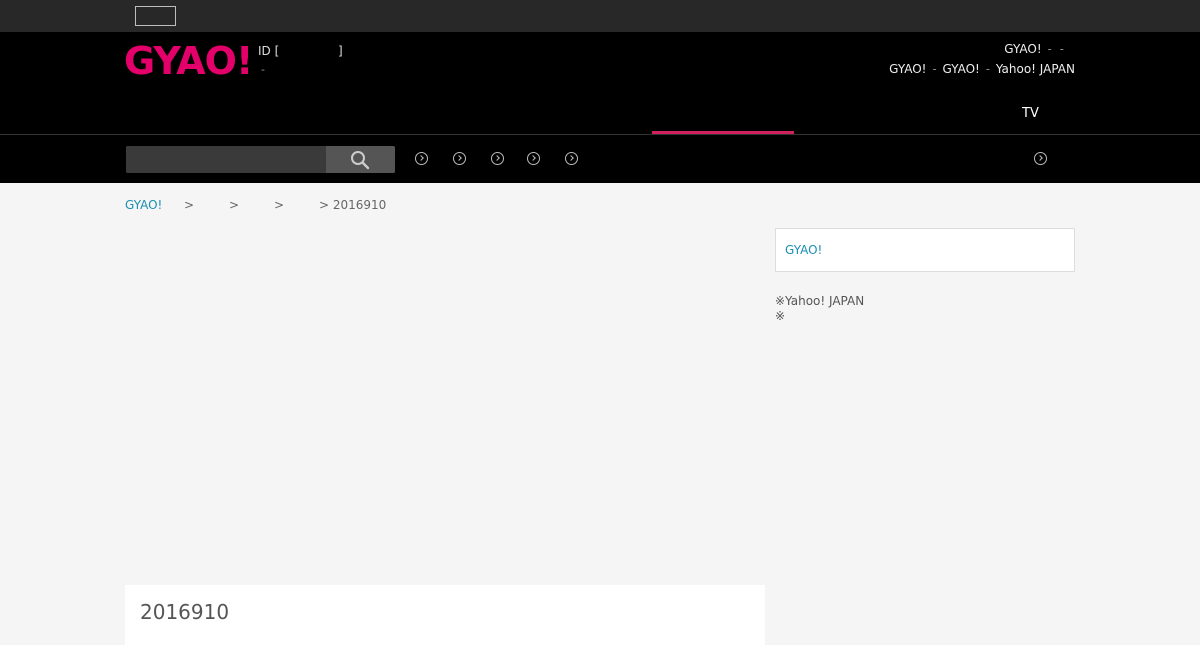 This screenshot has width=1200, height=645. I want to click on search-box, so click(260, 159).